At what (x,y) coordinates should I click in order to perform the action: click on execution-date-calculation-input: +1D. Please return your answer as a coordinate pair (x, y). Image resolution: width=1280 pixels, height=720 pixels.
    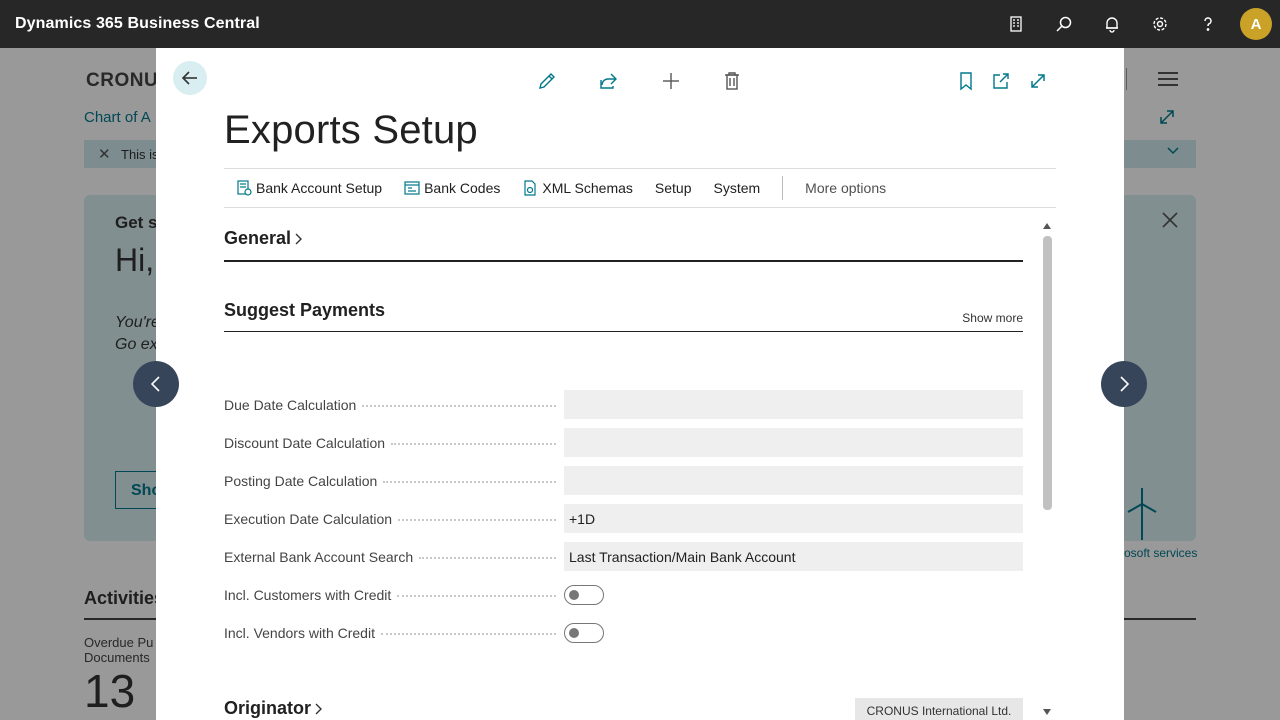
    Looking at the image, I should click on (793, 518).